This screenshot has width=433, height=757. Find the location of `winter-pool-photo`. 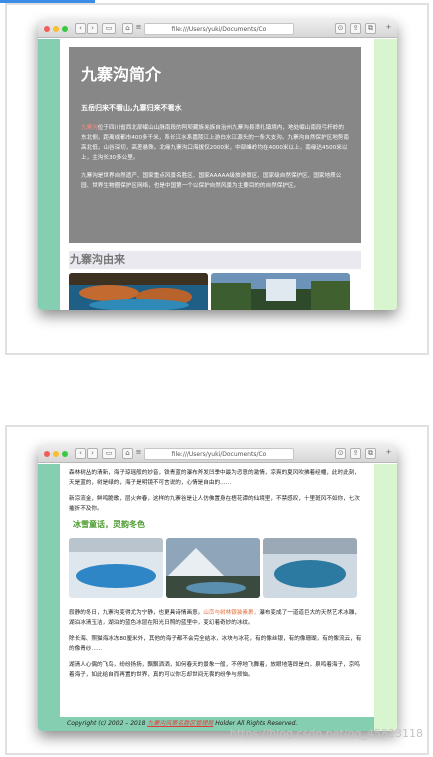

winter-pool-photo is located at coordinates (310, 568).